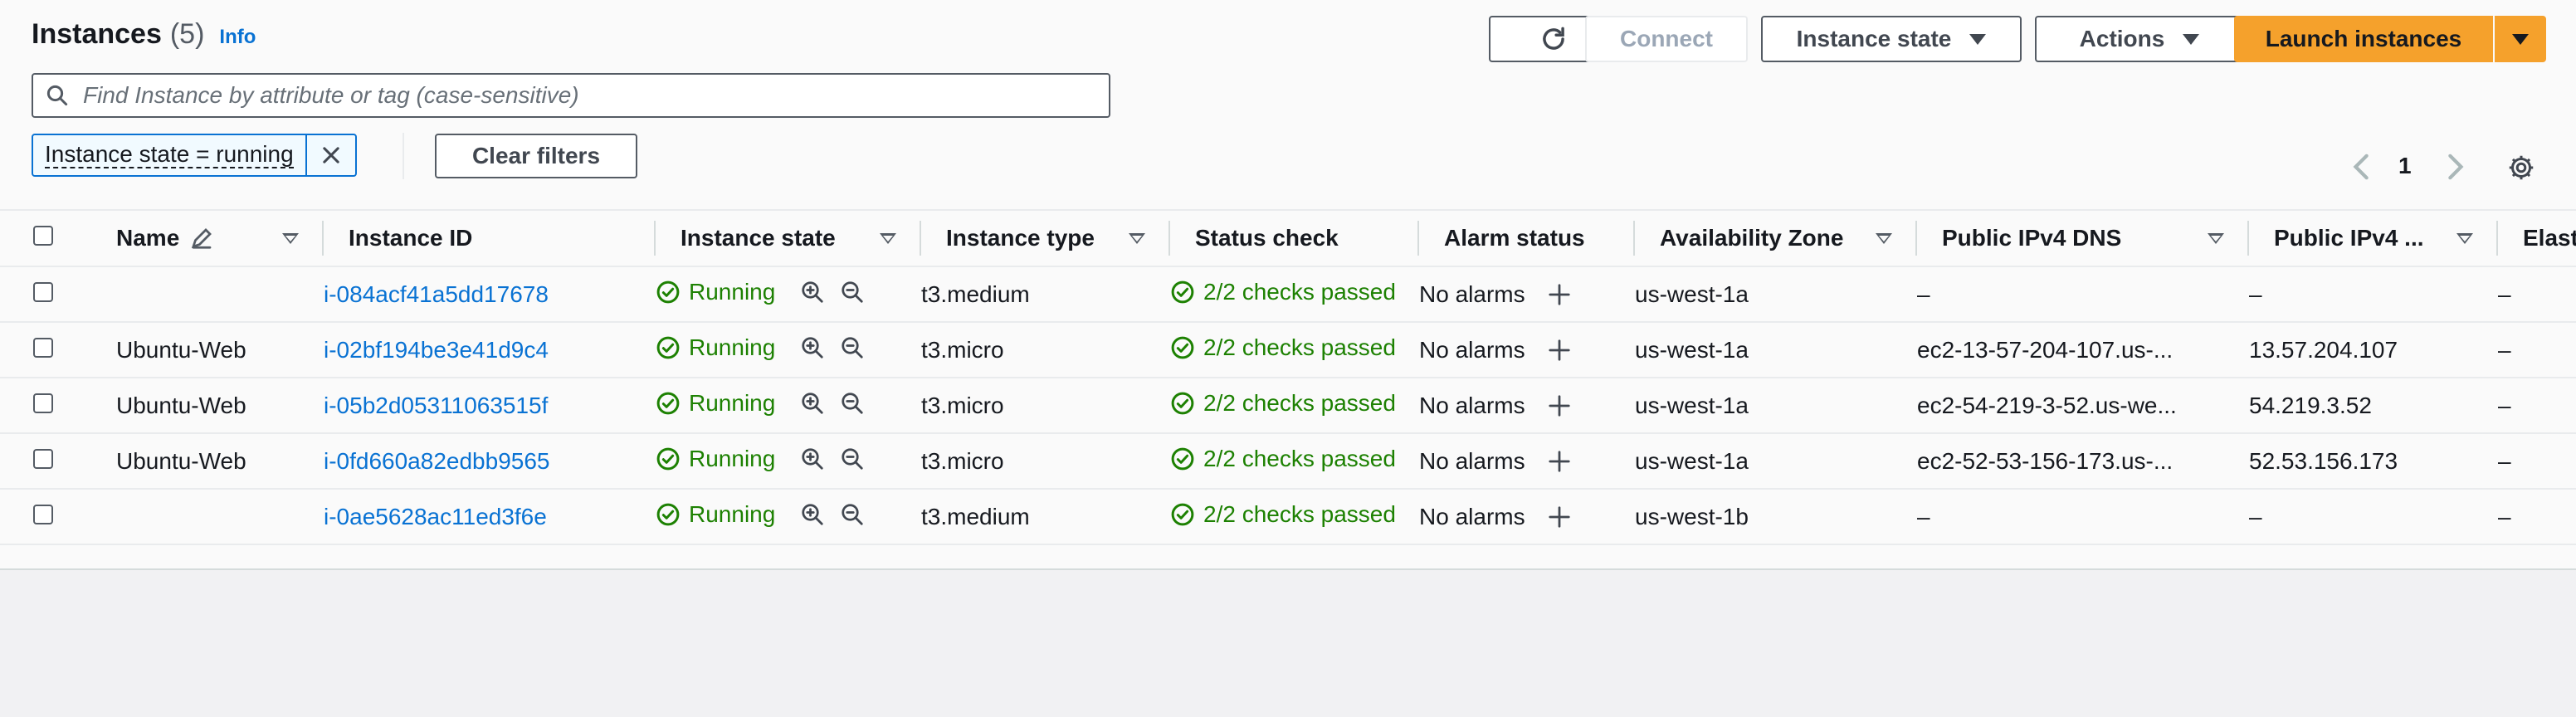  I want to click on public-ipv4-address: 54.219.3.52, so click(2311, 405).